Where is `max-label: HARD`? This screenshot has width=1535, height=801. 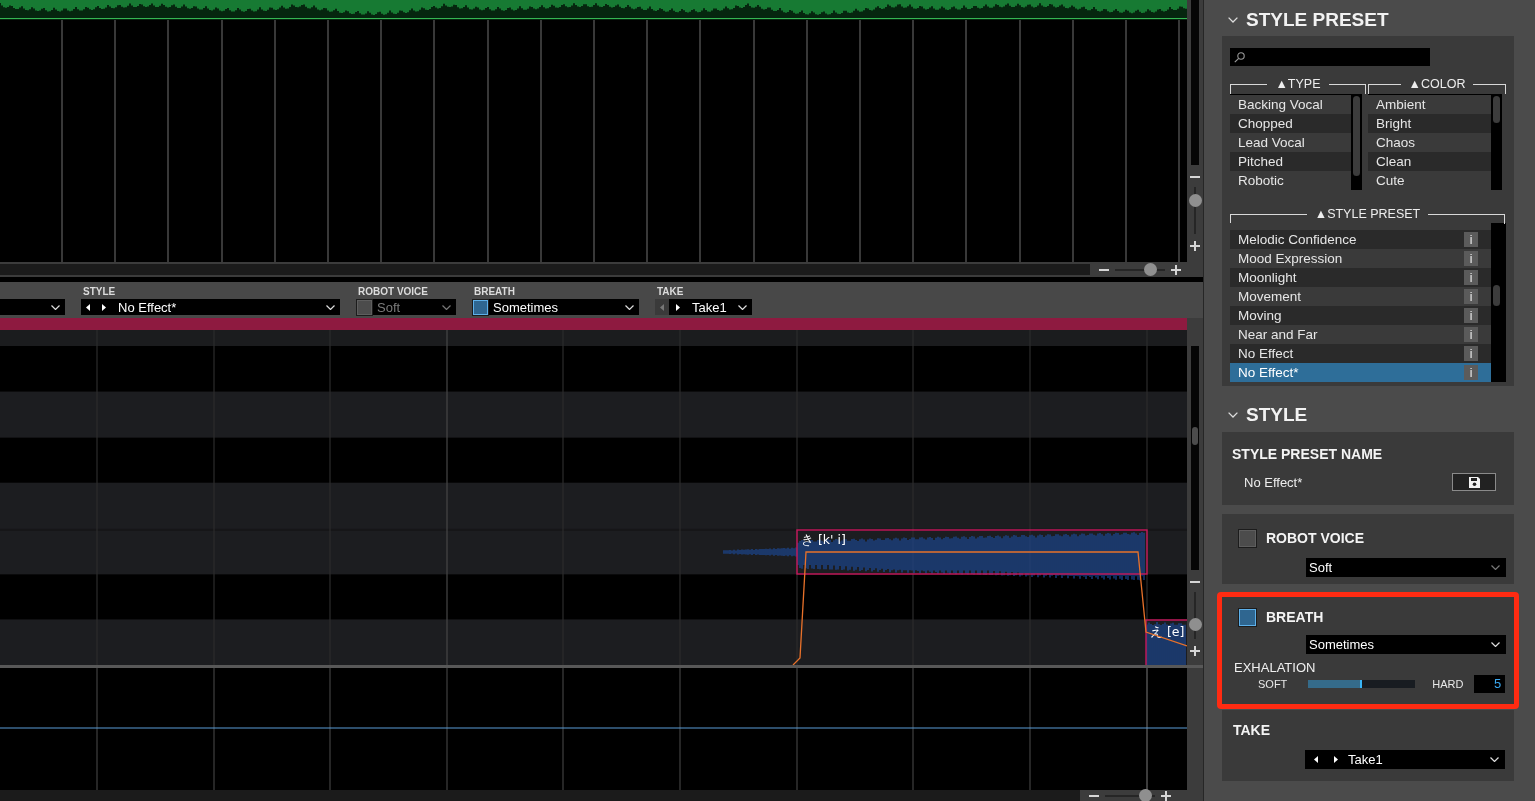
max-label: HARD is located at coordinates (1447, 684).